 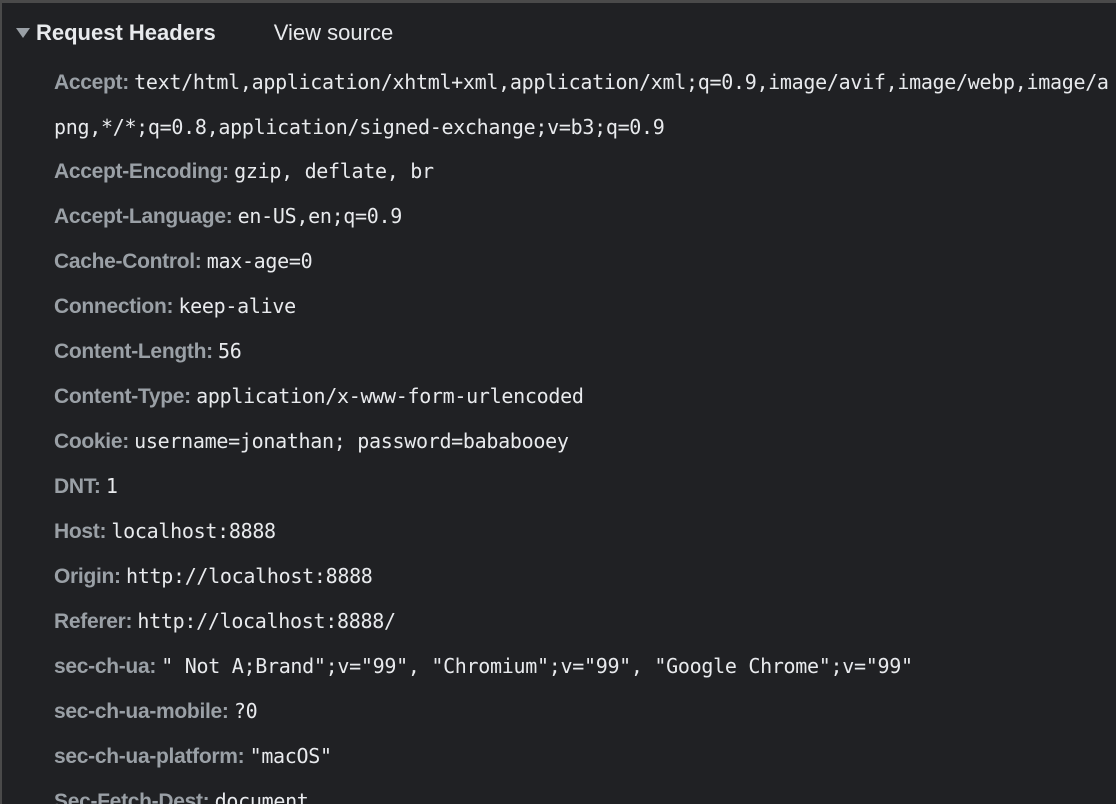 What do you see at coordinates (259, 261) in the screenshot?
I see `header-value: max-age=0` at bounding box center [259, 261].